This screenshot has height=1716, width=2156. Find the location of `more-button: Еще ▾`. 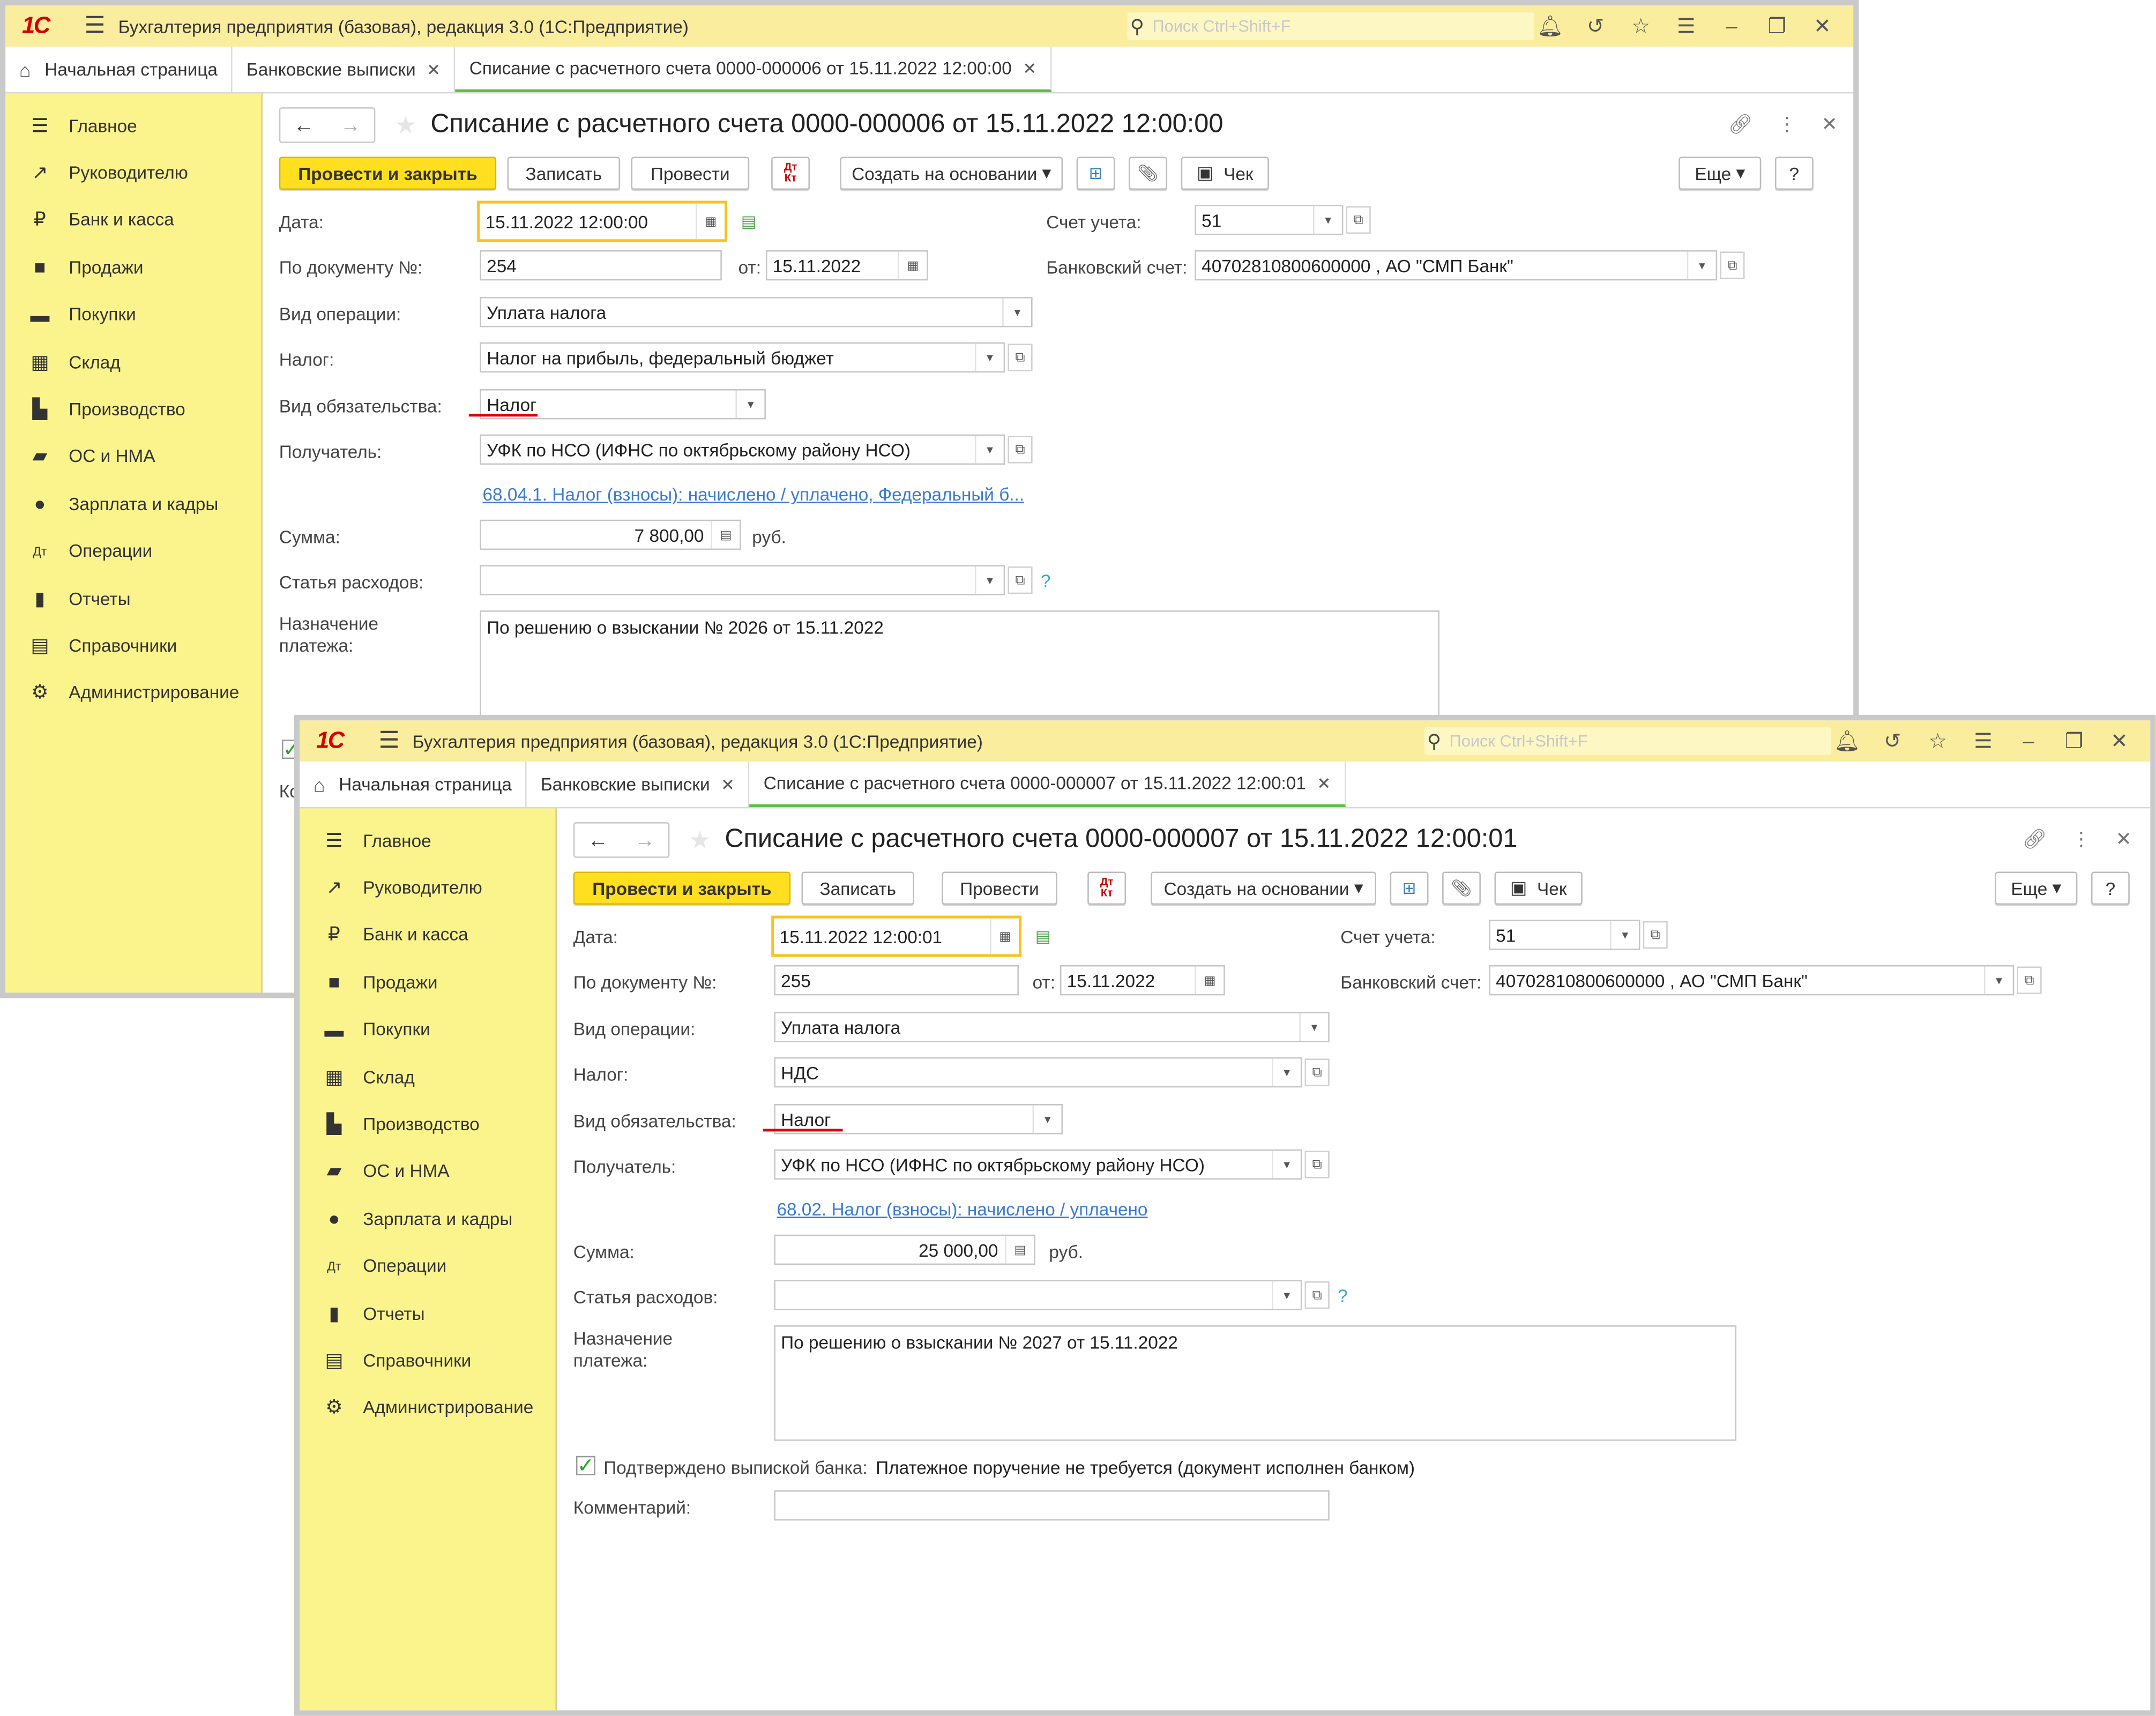

more-button: Еще ▾ is located at coordinates (2037, 888).